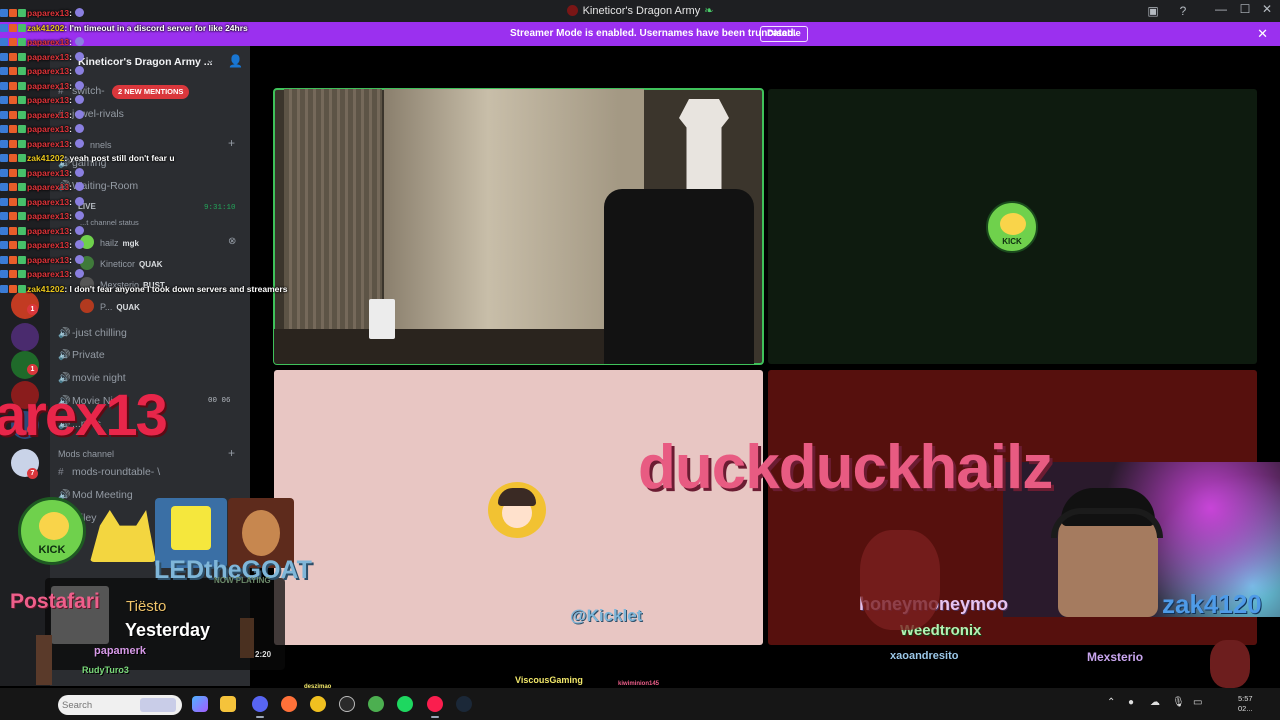 The image size is (1280, 720). What do you see at coordinates (228, 704) in the screenshot?
I see `file-explorer-icon` at bounding box center [228, 704].